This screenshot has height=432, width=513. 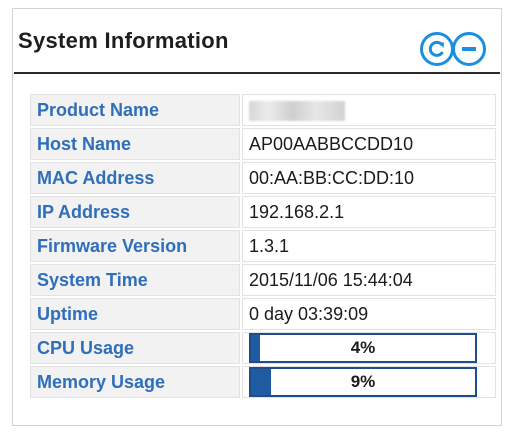 What do you see at coordinates (135, 212) in the screenshot?
I see `ip-address-label: IP Address` at bounding box center [135, 212].